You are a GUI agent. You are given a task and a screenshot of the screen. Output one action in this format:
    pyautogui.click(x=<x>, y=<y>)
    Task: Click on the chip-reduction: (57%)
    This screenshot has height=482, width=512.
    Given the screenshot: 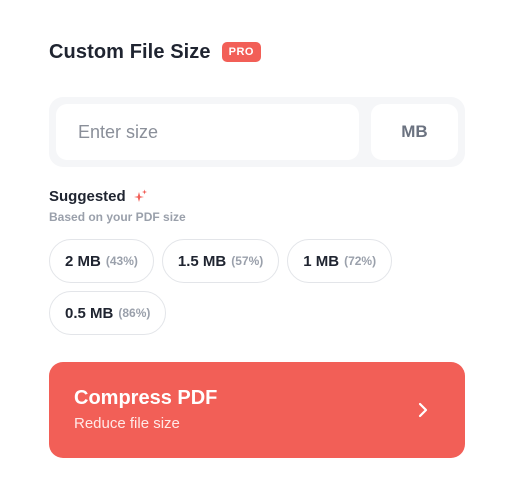 What is the action you would take?
    pyautogui.click(x=247, y=261)
    